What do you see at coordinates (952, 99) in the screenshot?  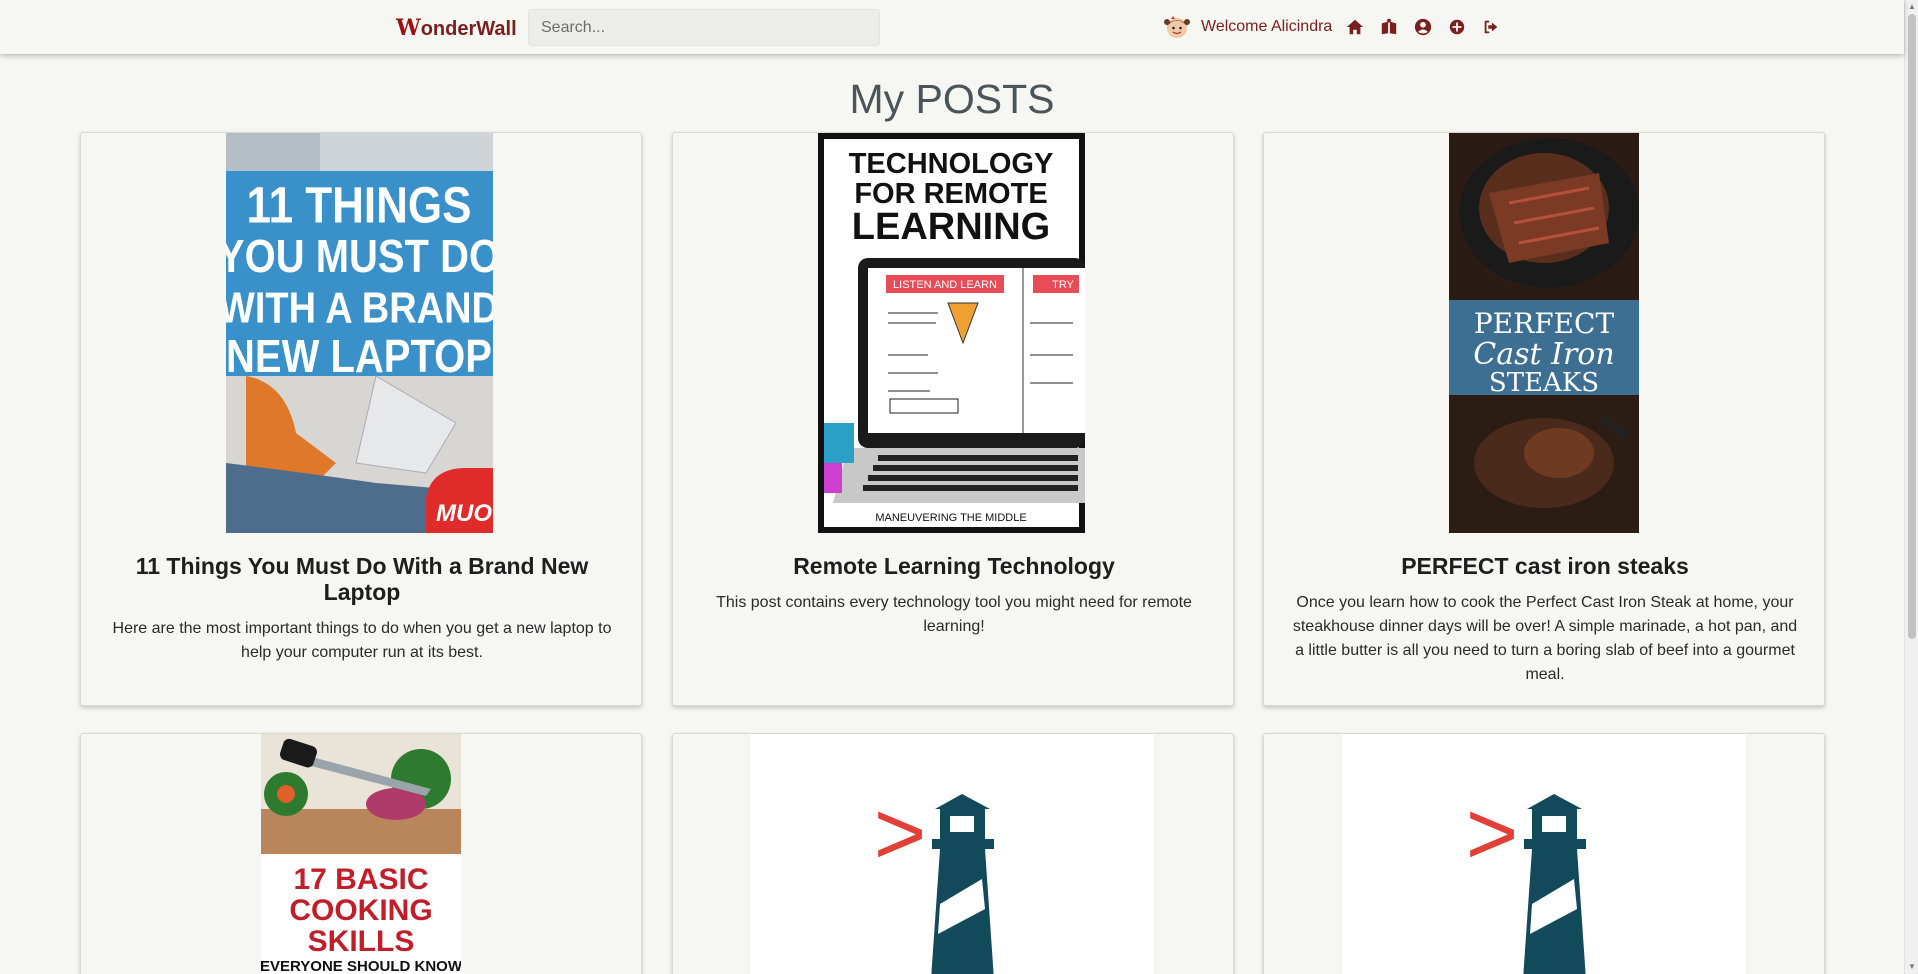 I see `page-title: My POSTS` at bounding box center [952, 99].